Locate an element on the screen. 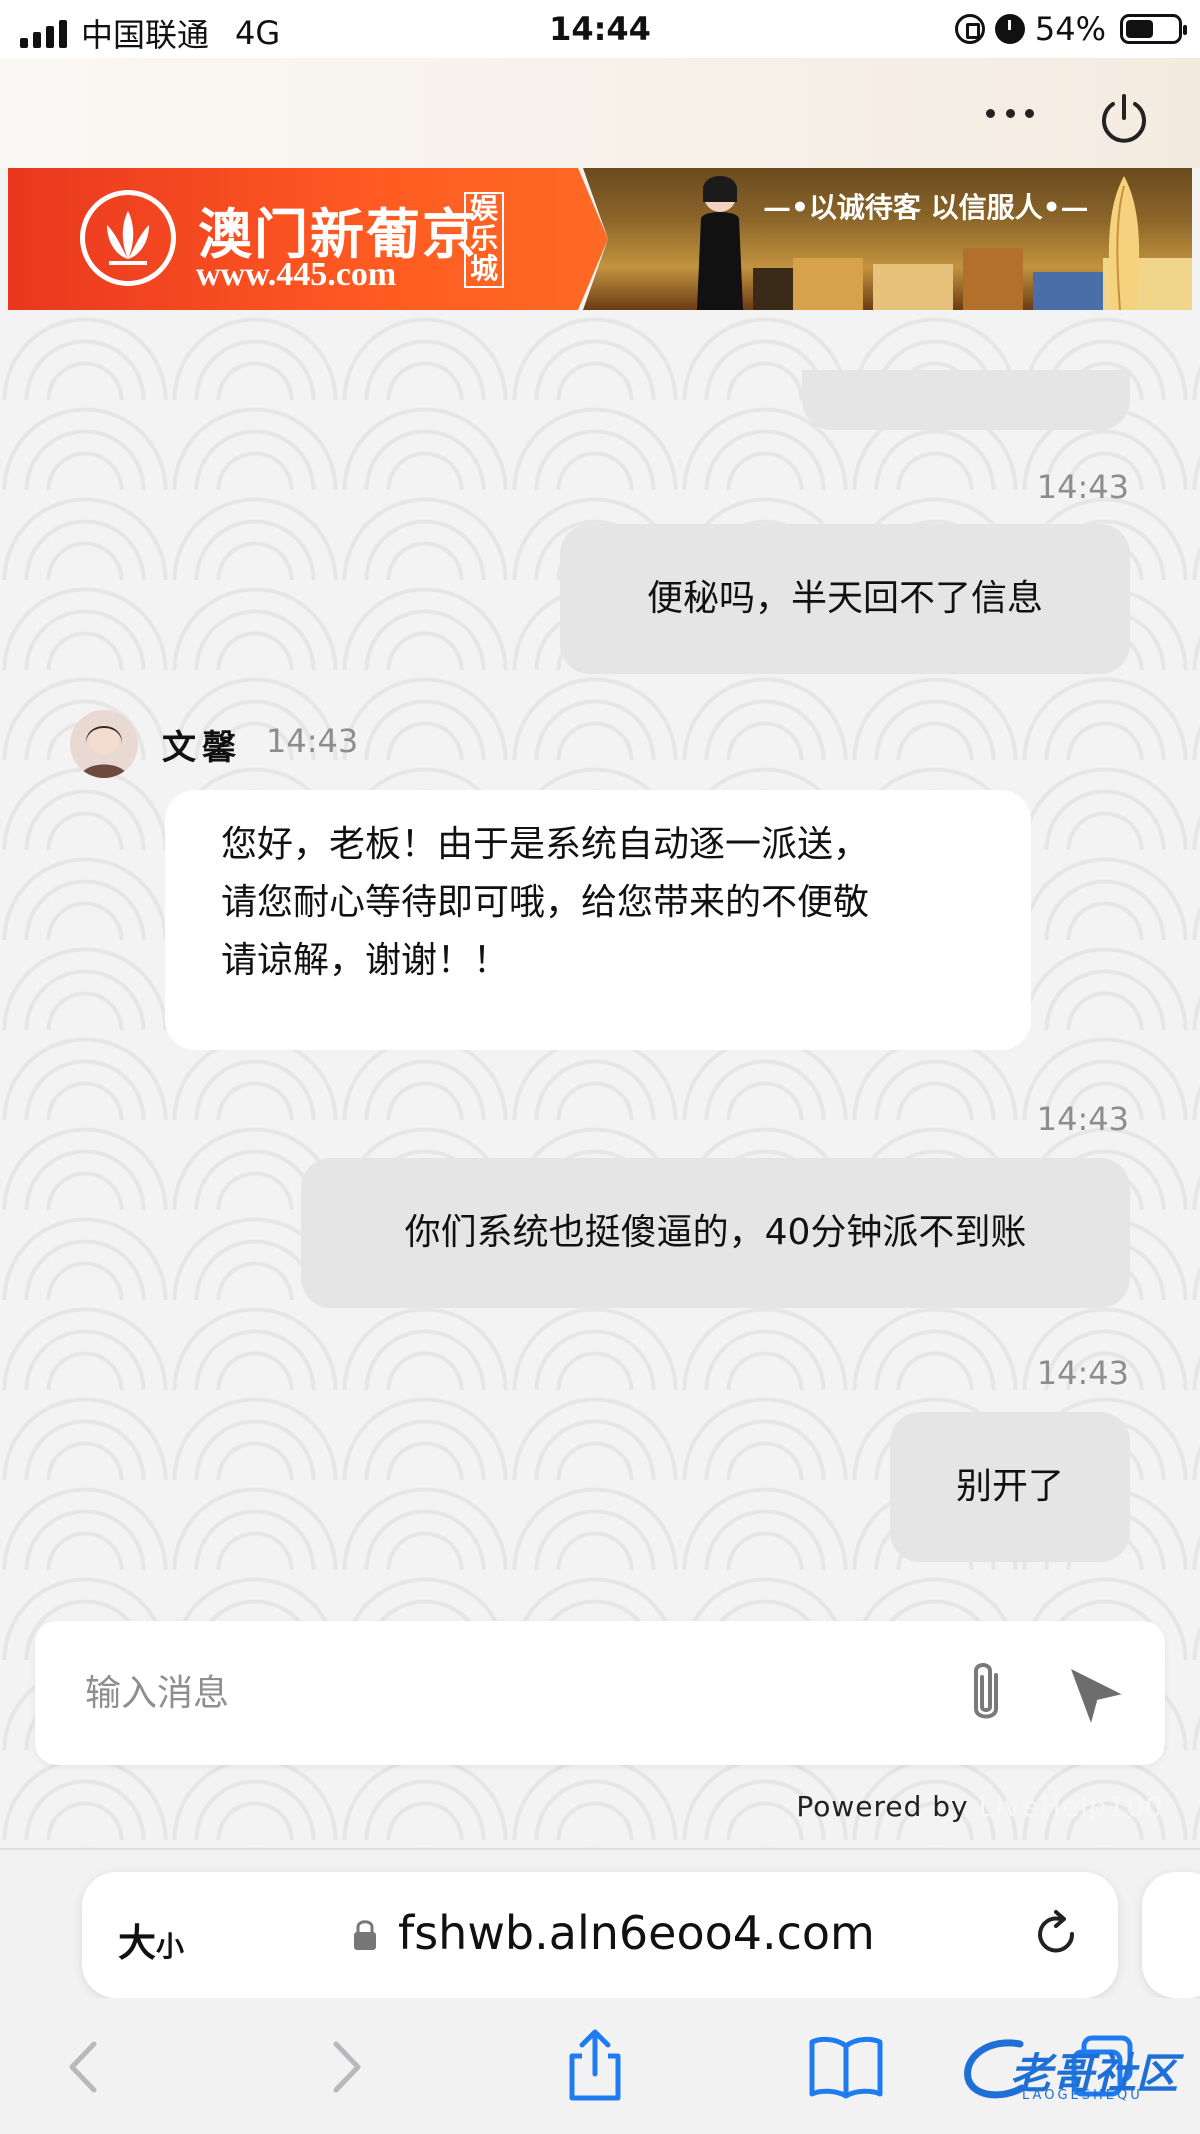 This screenshot has width=1200, height=2134. banner-right: —•以诚待客 以信服人•— is located at coordinates (887, 239).